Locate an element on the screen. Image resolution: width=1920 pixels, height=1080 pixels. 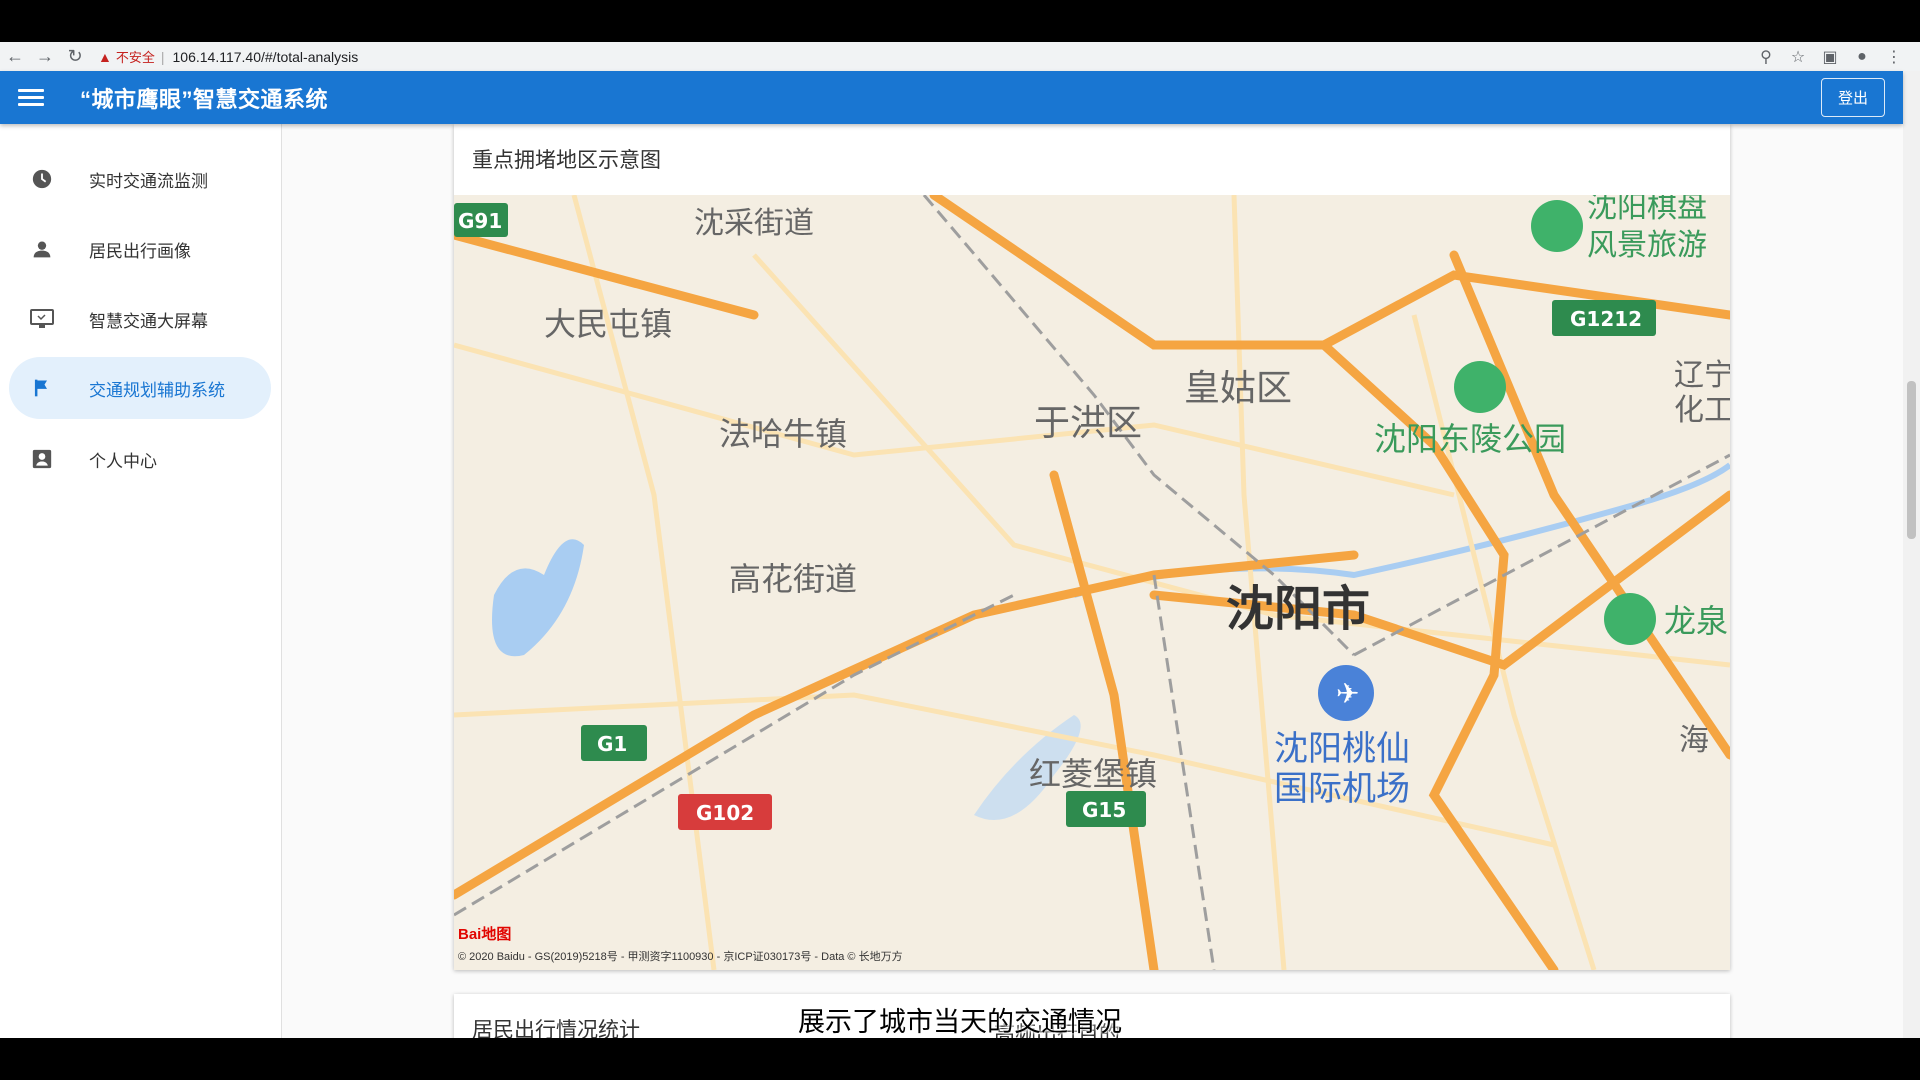
menu-icon is located at coordinates (31, 97).